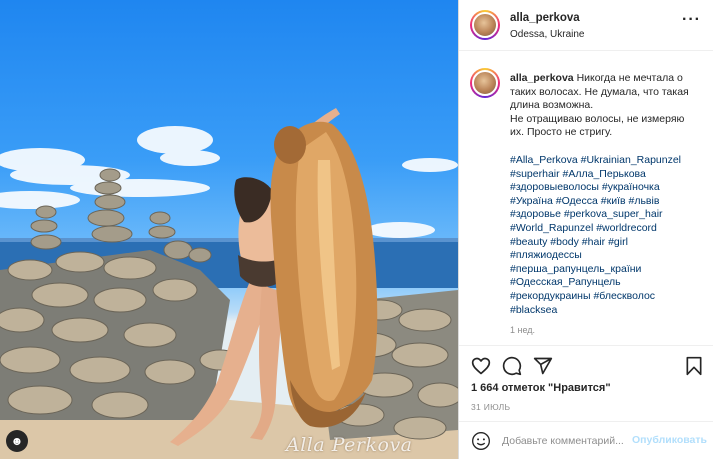  Describe the element at coordinates (610, 215) in the screenshot. I see `hashtag-line: #здоровье #perkova_super_hair` at that location.